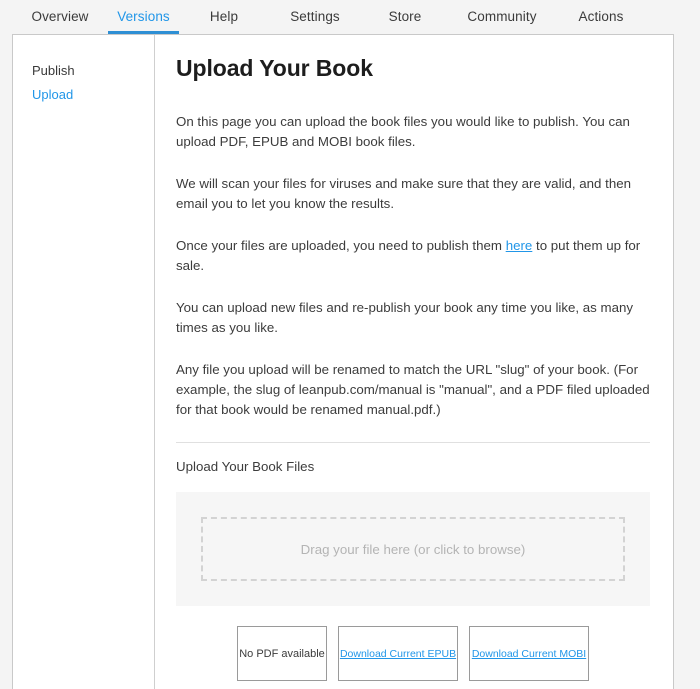 The image size is (700, 689). Describe the element at coordinates (502, 17) in the screenshot. I see `nav-tab-community: Community` at that location.